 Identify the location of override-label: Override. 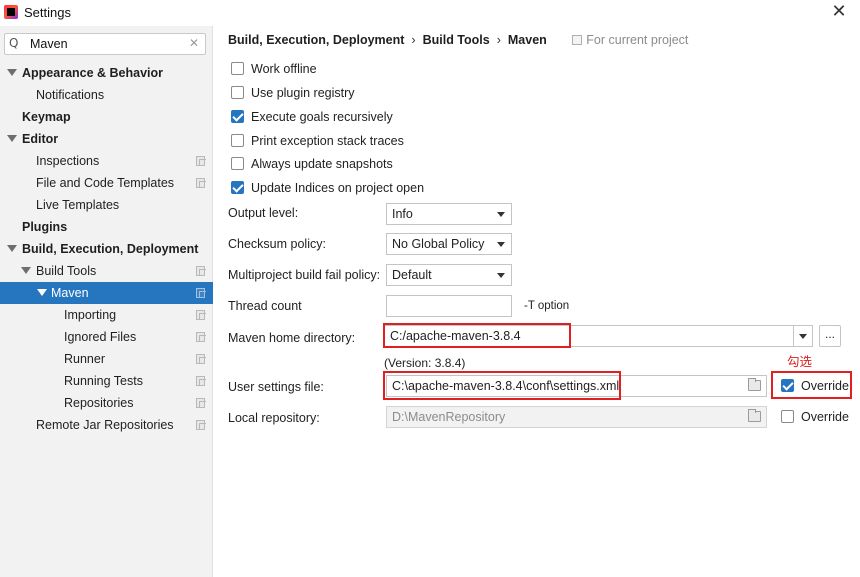
(825, 417).